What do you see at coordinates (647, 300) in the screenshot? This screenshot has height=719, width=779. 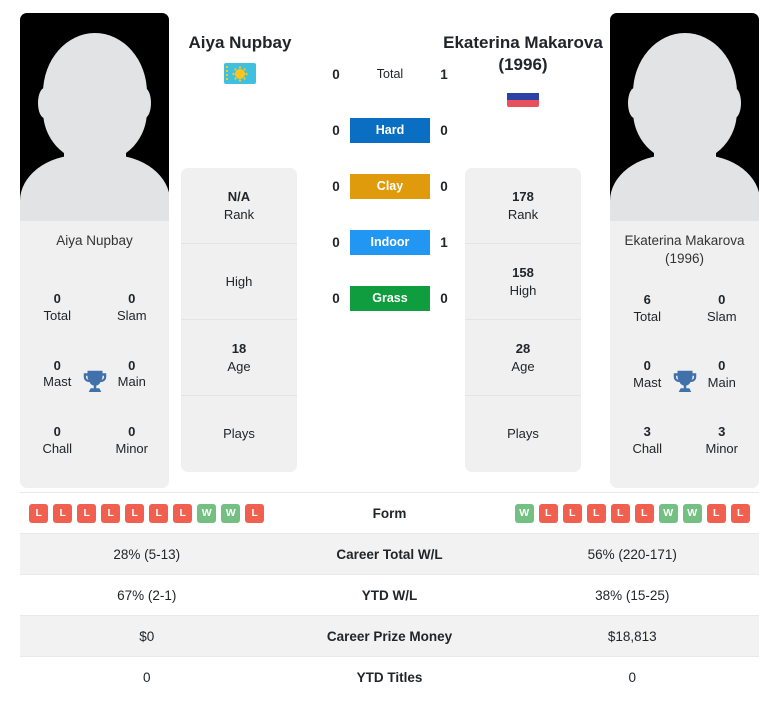 I see `trophy-total-value-right: 6` at bounding box center [647, 300].